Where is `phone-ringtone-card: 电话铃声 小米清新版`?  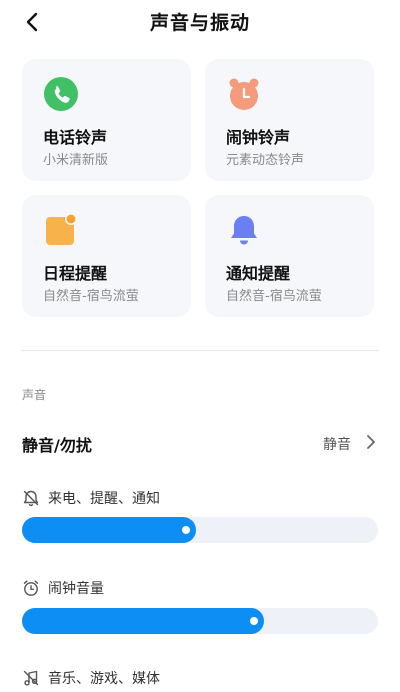 phone-ringtone-card: 电话铃声 小米清新版 is located at coordinates (106, 120).